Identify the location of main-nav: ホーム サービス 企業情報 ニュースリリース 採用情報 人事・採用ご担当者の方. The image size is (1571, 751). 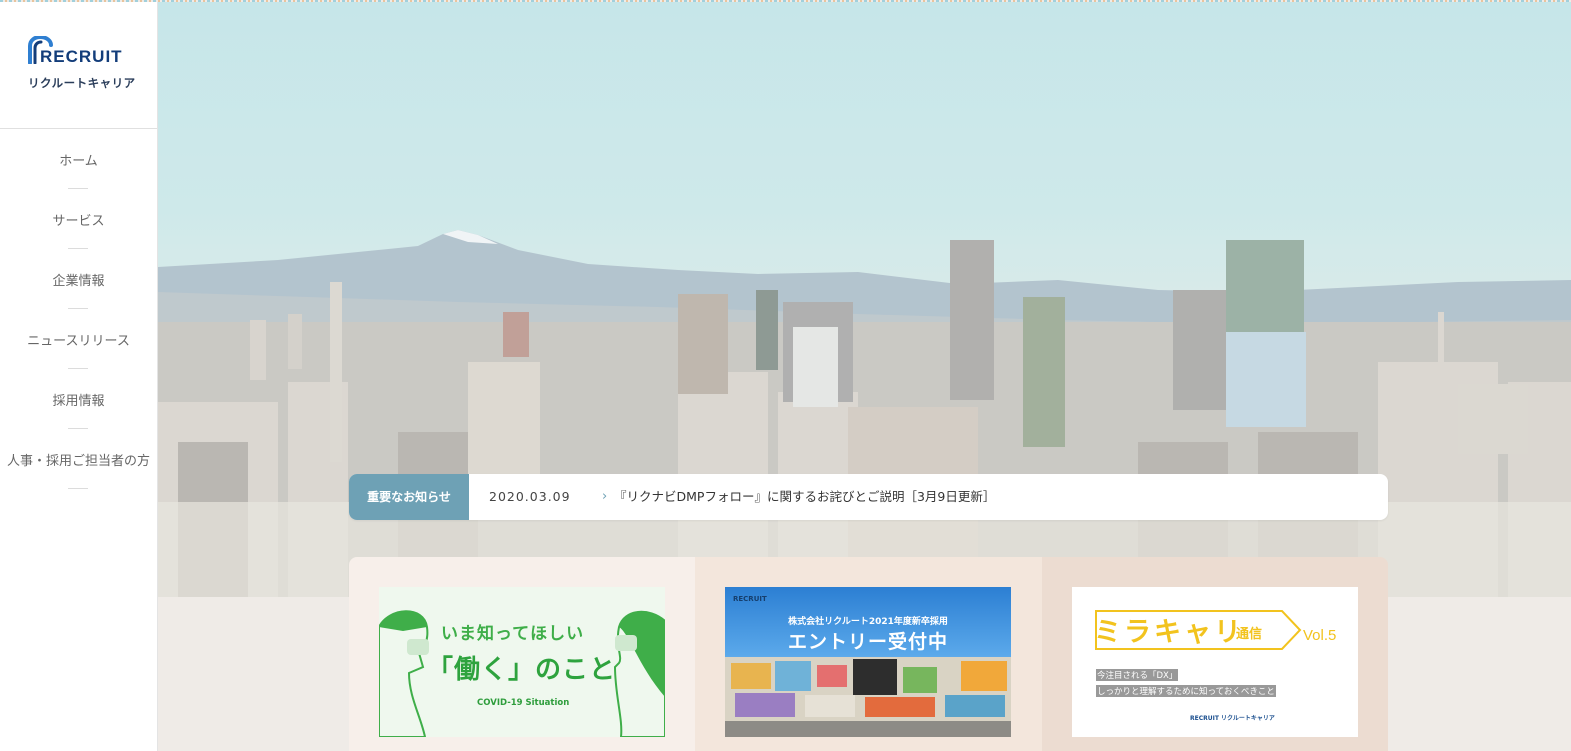
(78, 309).